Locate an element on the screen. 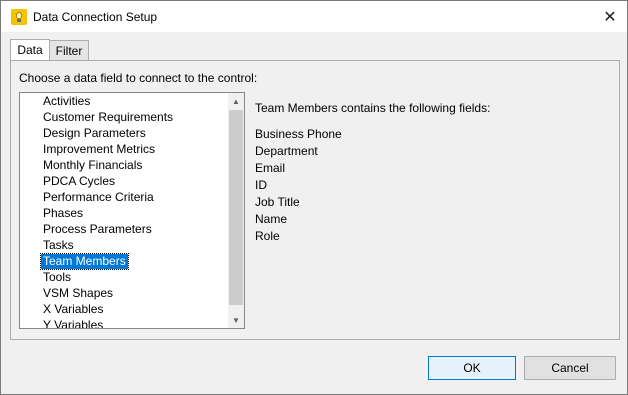  tab-filter: Filter is located at coordinates (69, 50).